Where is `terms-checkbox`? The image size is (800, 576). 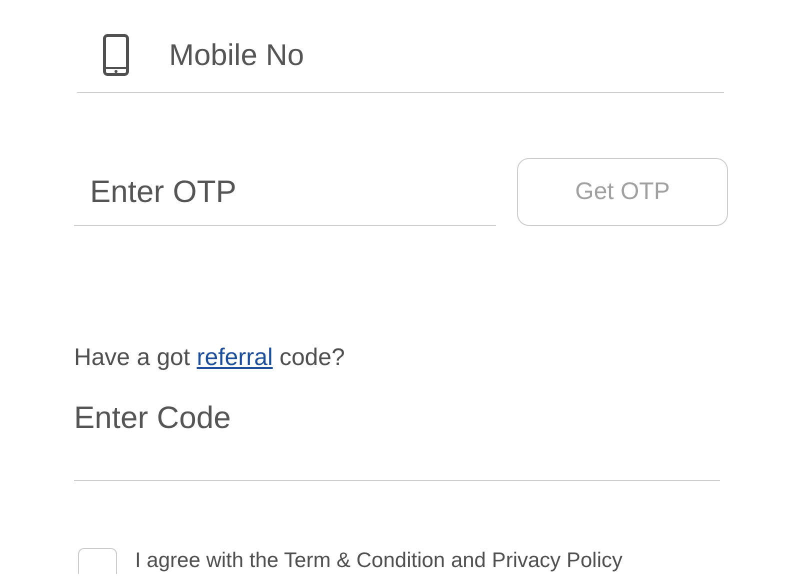
terms-checkbox is located at coordinates (97, 561).